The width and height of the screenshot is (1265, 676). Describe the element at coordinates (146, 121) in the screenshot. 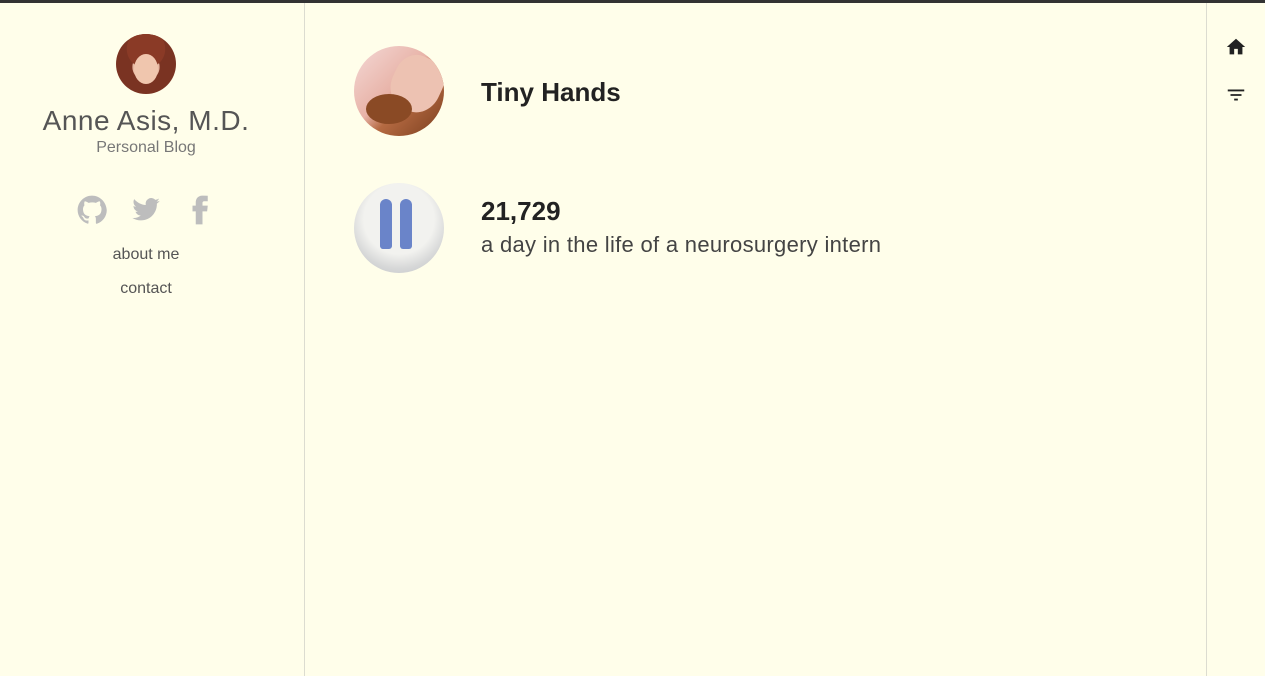

I see `site-name: Anne Asis, M.D.` at that location.